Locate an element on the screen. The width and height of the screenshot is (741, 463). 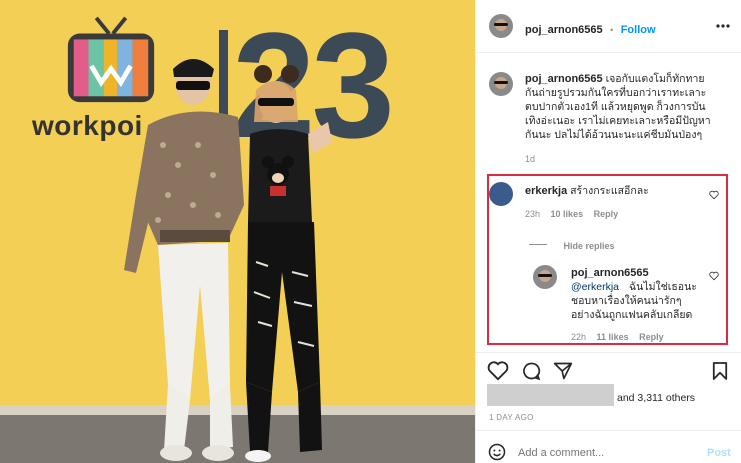
caption-username: poj_arnon6565 is located at coordinates (564, 79).